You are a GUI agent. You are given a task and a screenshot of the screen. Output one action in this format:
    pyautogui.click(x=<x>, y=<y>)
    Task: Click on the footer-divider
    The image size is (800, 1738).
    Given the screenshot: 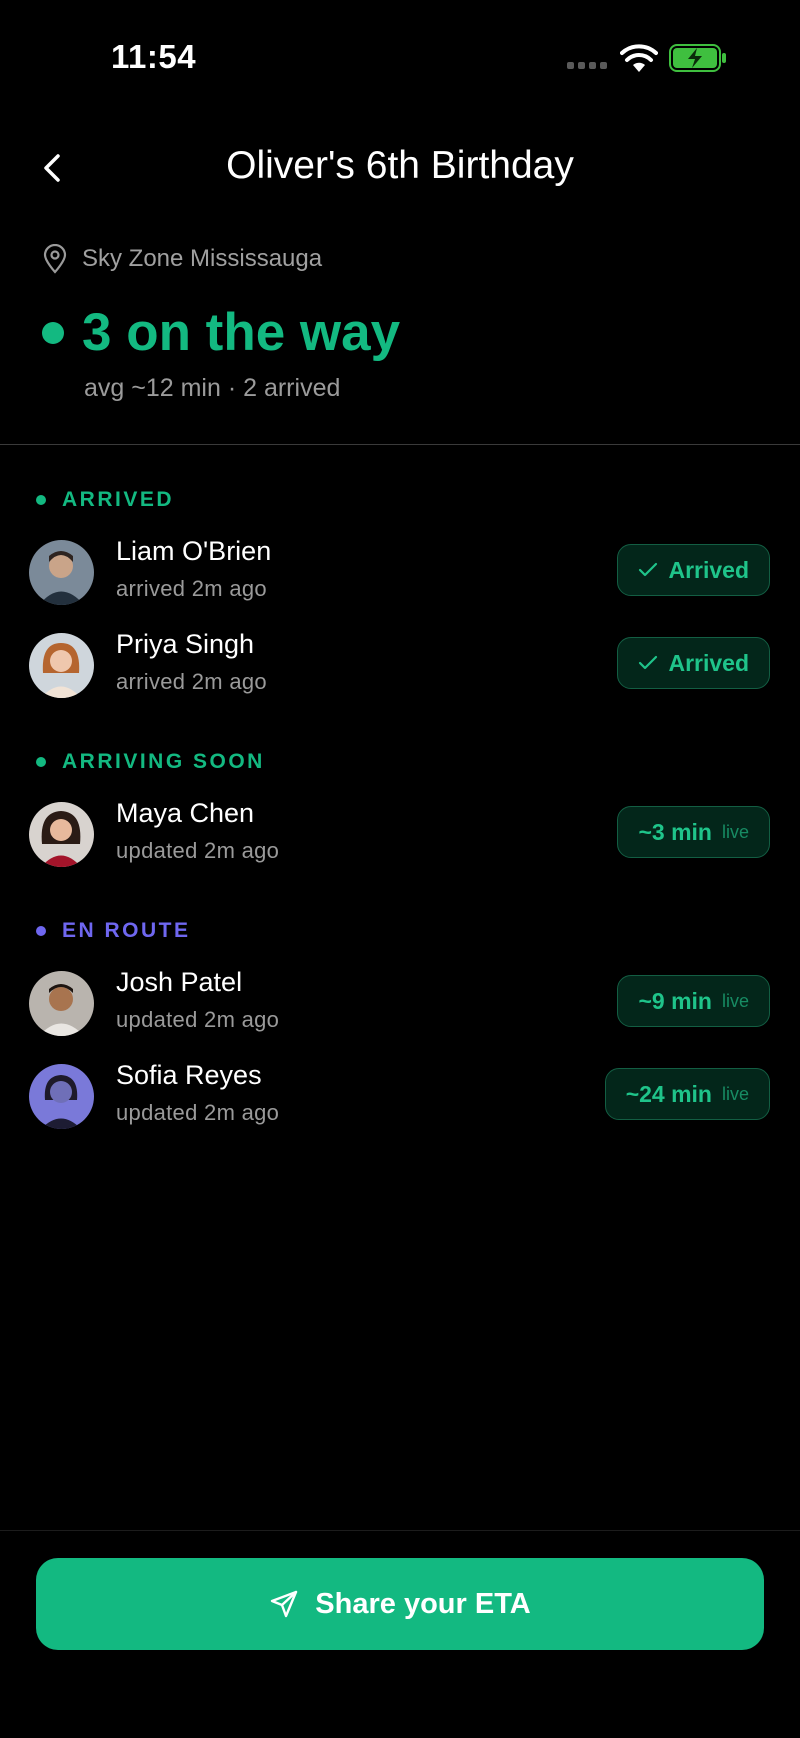 What is the action you would take?
    pyautogui.click(x=400, y=1530)
    